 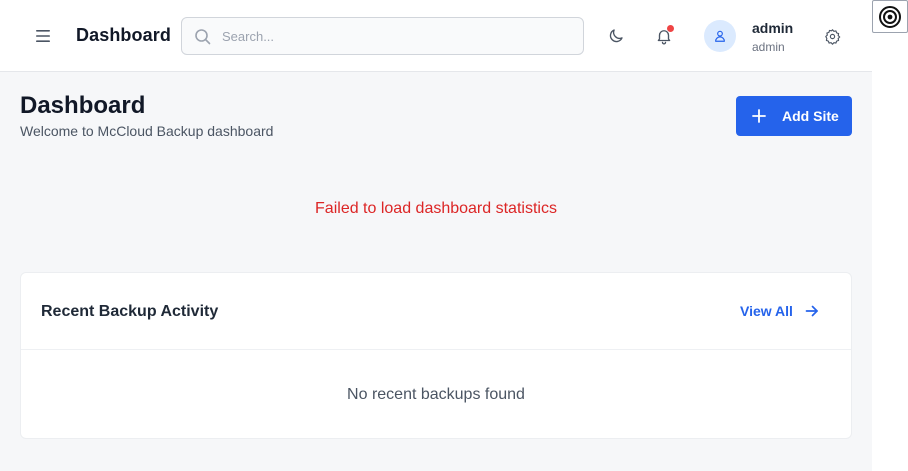 I want to click on app-title: Dashboard, so click(x=123, y=35).